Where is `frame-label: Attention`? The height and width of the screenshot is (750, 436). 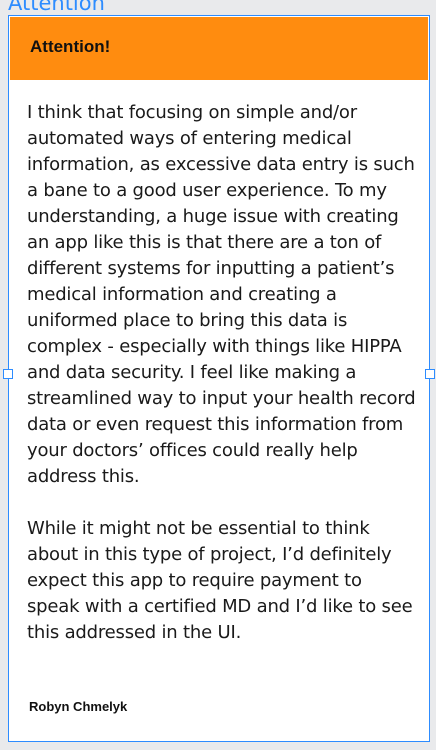
frame-label: Attention is located at coordinates (56, 7).